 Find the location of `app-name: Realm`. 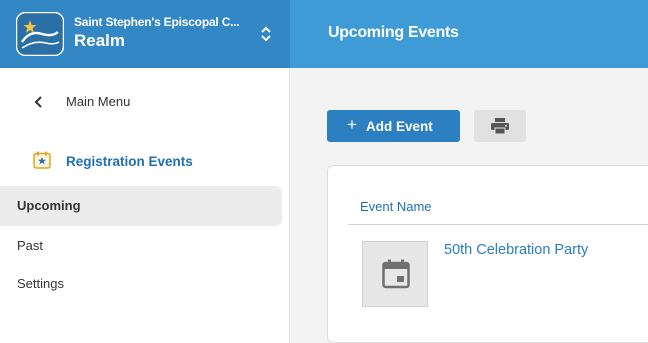

app-name: Realm is located at coordinates (100, 40).